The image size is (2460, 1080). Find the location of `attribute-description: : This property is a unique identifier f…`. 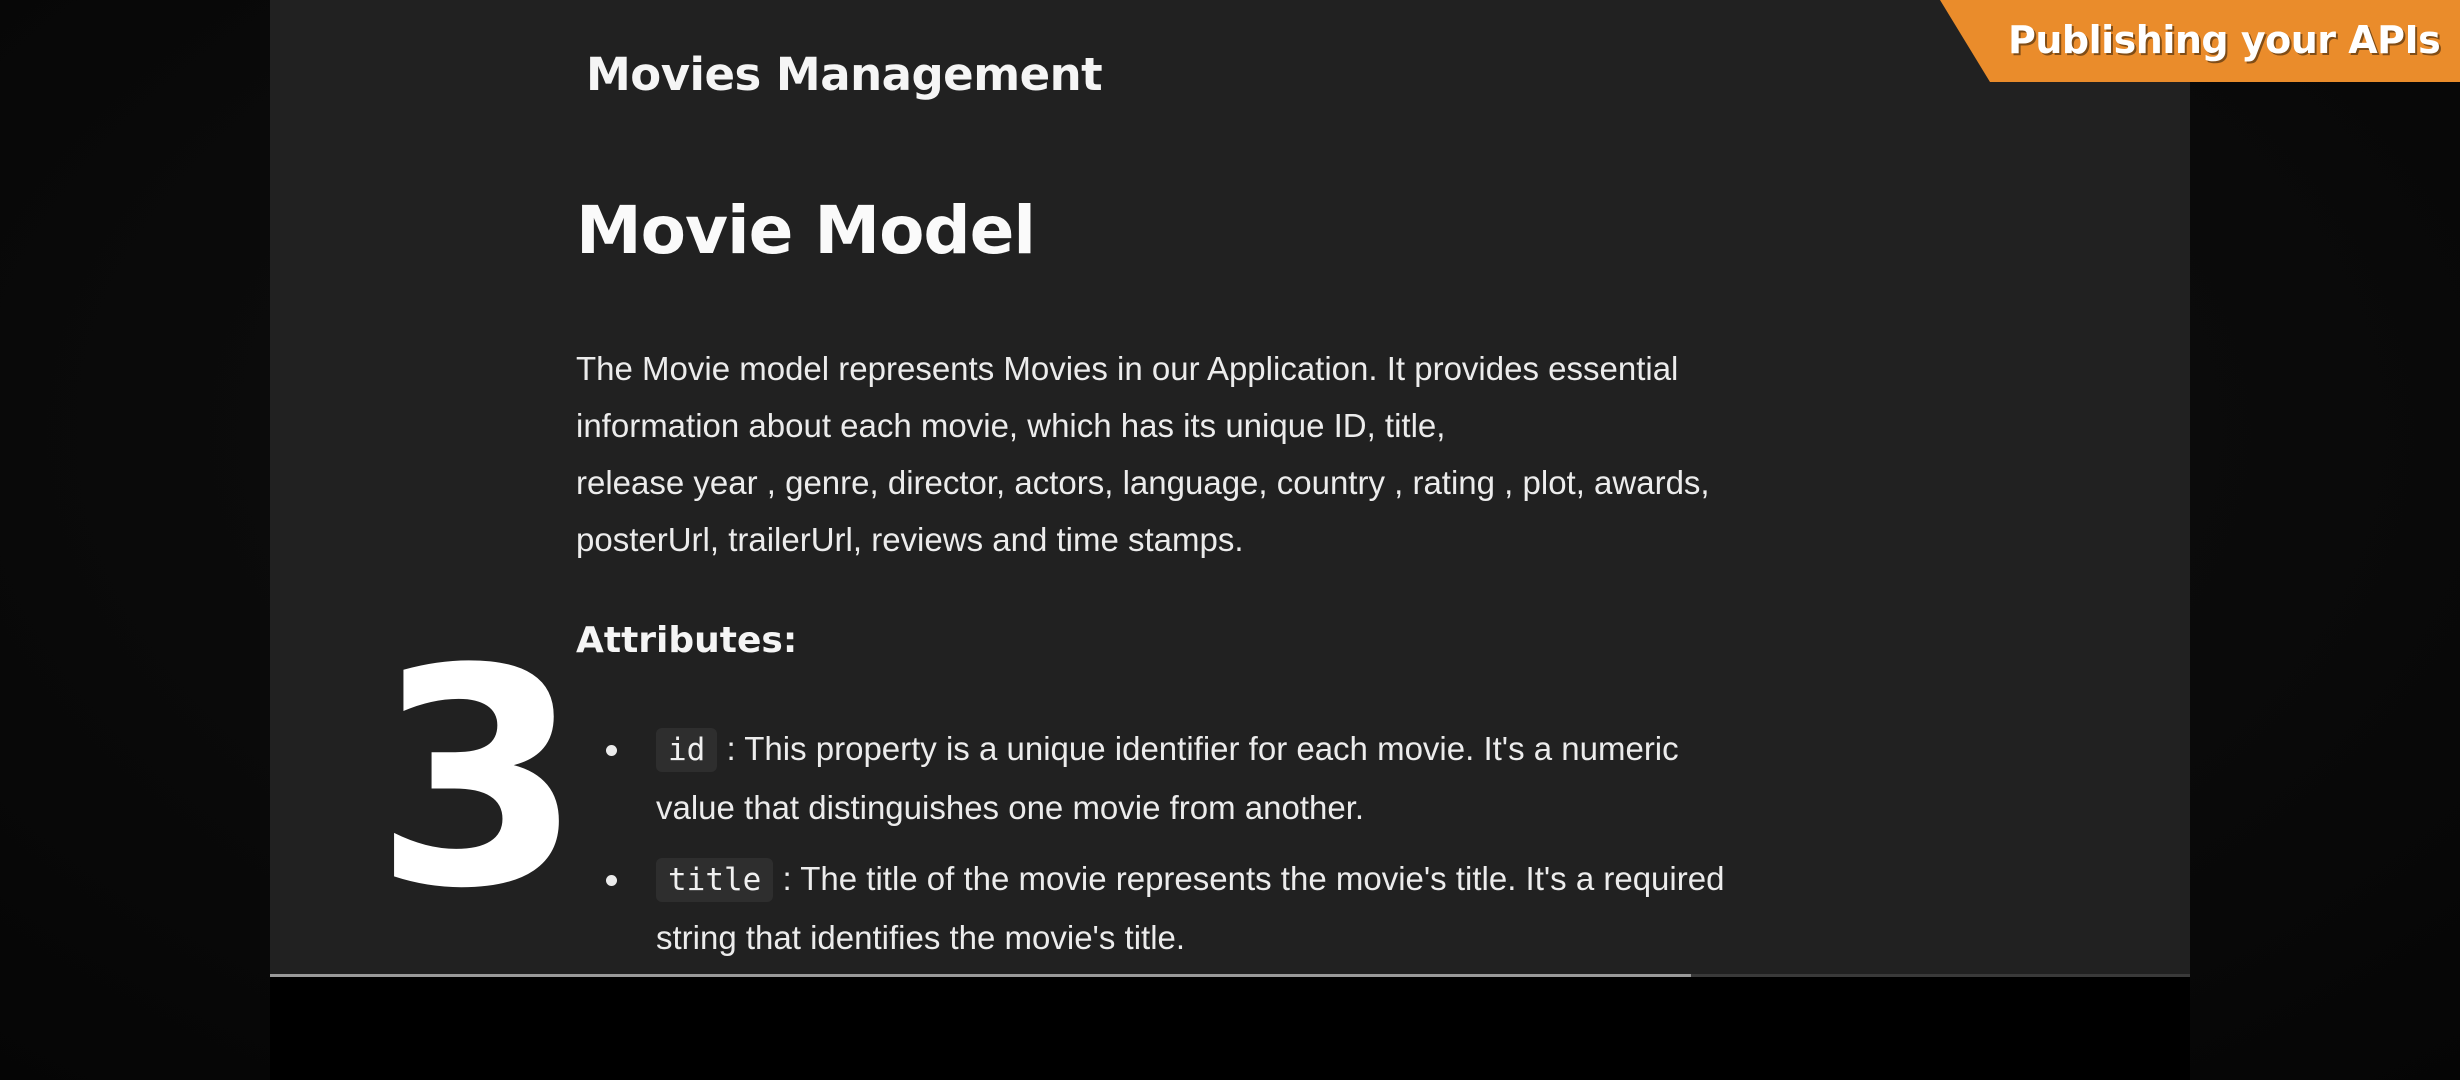

attribute-description: : This property is a unique identifier f… is located at coordinates (1202, 748).